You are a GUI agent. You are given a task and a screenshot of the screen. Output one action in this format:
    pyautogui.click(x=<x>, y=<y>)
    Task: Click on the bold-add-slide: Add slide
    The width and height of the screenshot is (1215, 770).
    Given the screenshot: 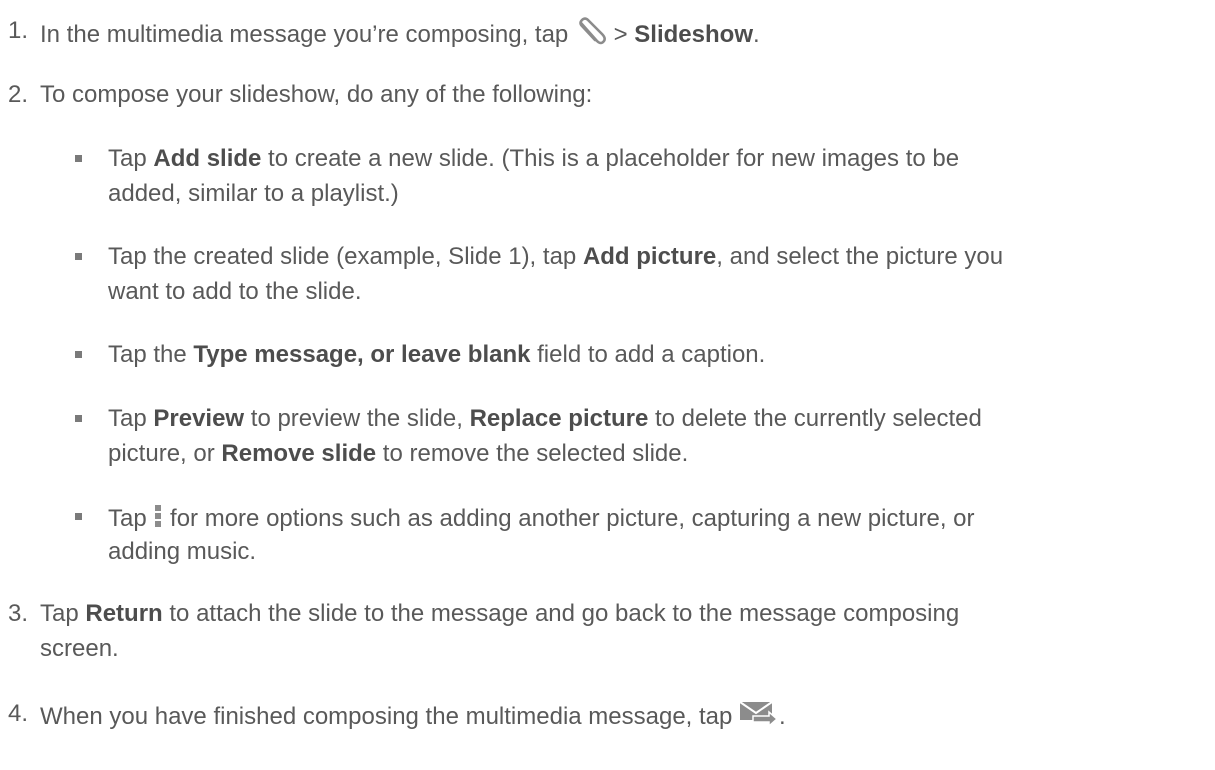 What is the action you would take?
    pyautogui.click(x=207, y=158)
    